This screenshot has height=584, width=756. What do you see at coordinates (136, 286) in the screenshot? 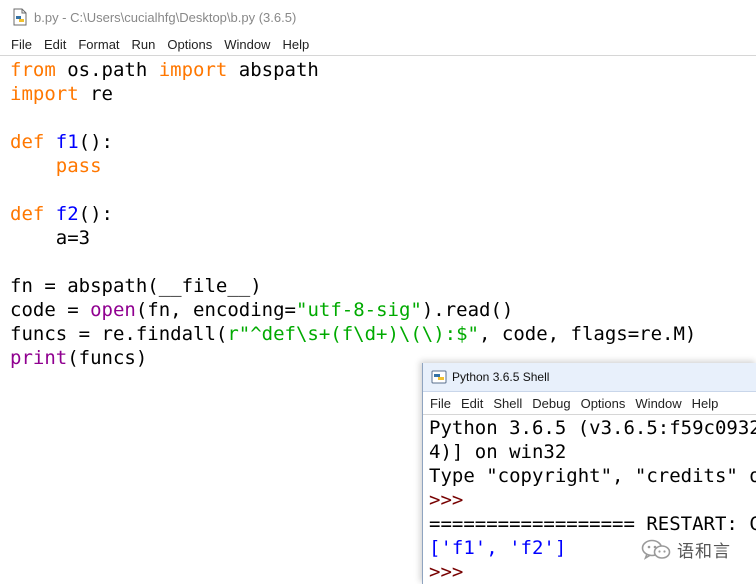
I see `code-token: fn = abspath(__file__)` at bounding box center [136, 286].